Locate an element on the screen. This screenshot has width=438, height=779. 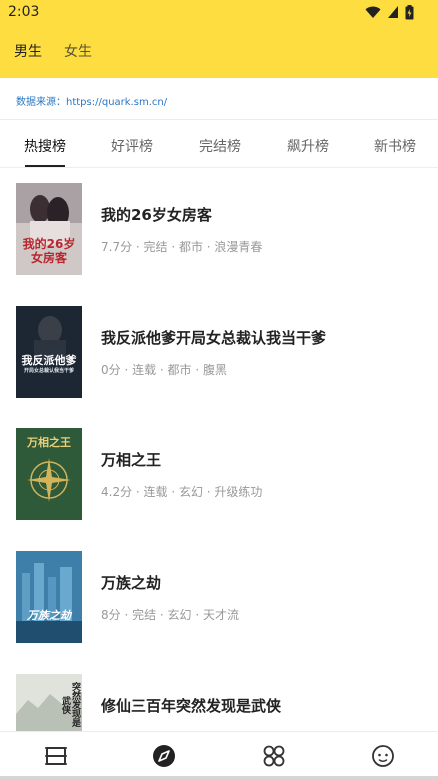
book-cover-title: 万族之劫 is located at coordinates (49, 615).